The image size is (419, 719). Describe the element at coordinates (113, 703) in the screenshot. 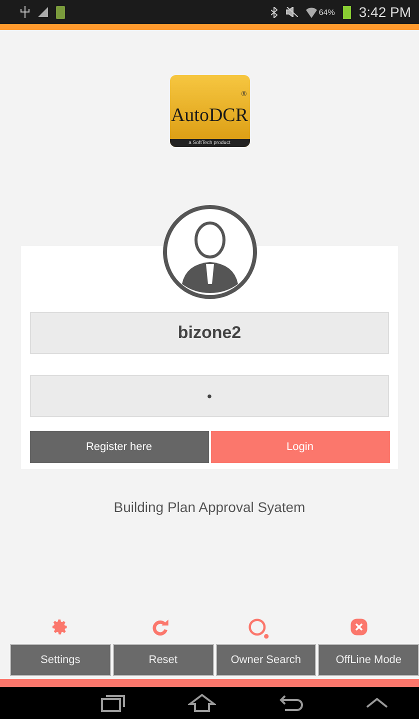

I see `recent-apps-icon` at that location.